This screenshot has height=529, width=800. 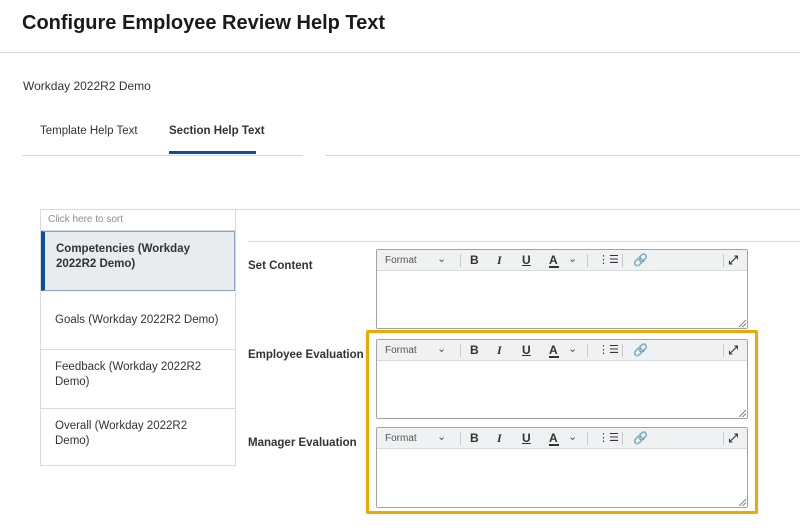 What do you see at coordinates (204, 23) in the screenshot?
I see `page-title: Configure Employee Review Help Text` at bounding box center [204, 23].